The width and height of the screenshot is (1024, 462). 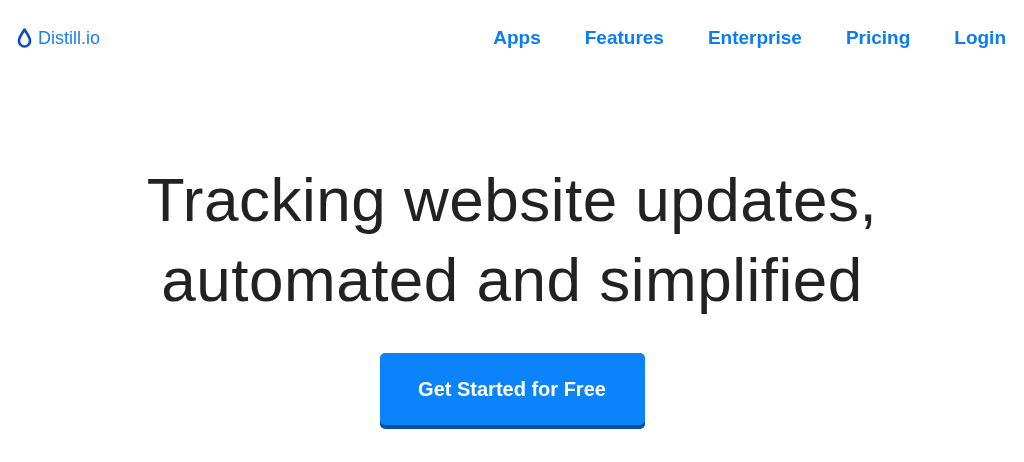 What do you see at coordinates (980, 38) in the screenshot?
I see `nav-link: Login` at bounding box center [980, 38].